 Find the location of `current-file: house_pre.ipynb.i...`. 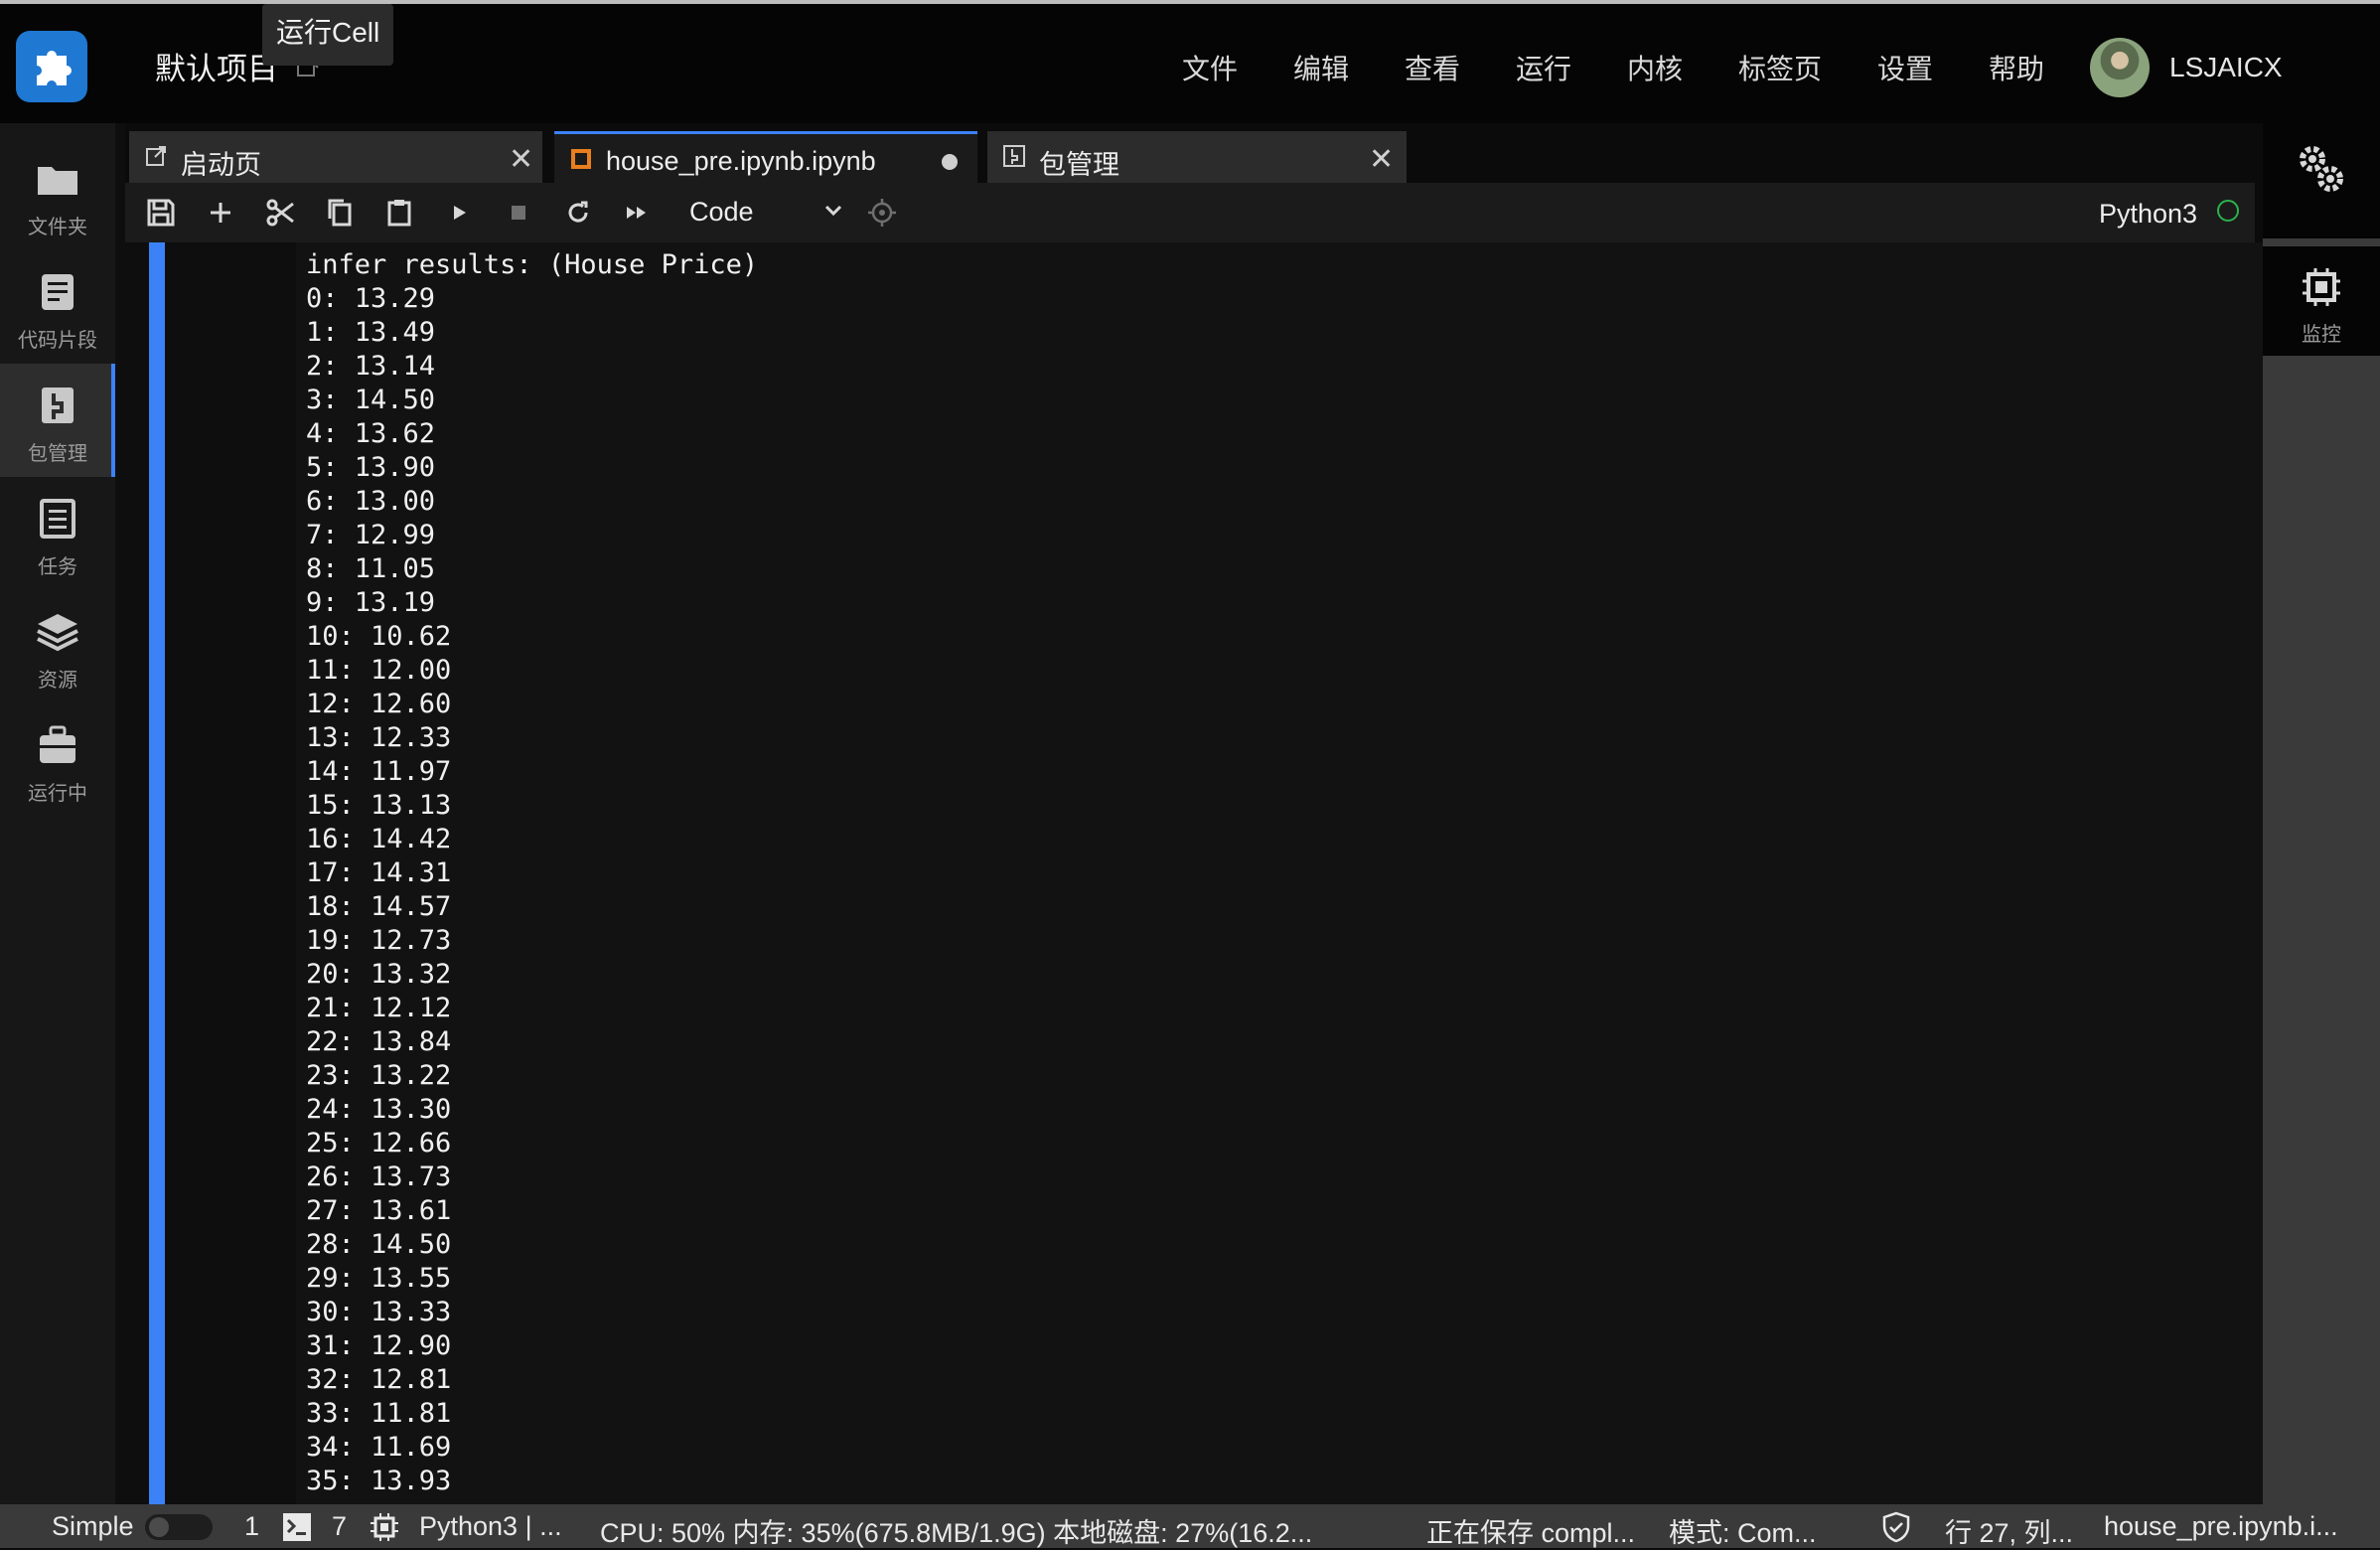

current-file: house_pre.ipynb.i... is located at coordinates (2221, 1526).